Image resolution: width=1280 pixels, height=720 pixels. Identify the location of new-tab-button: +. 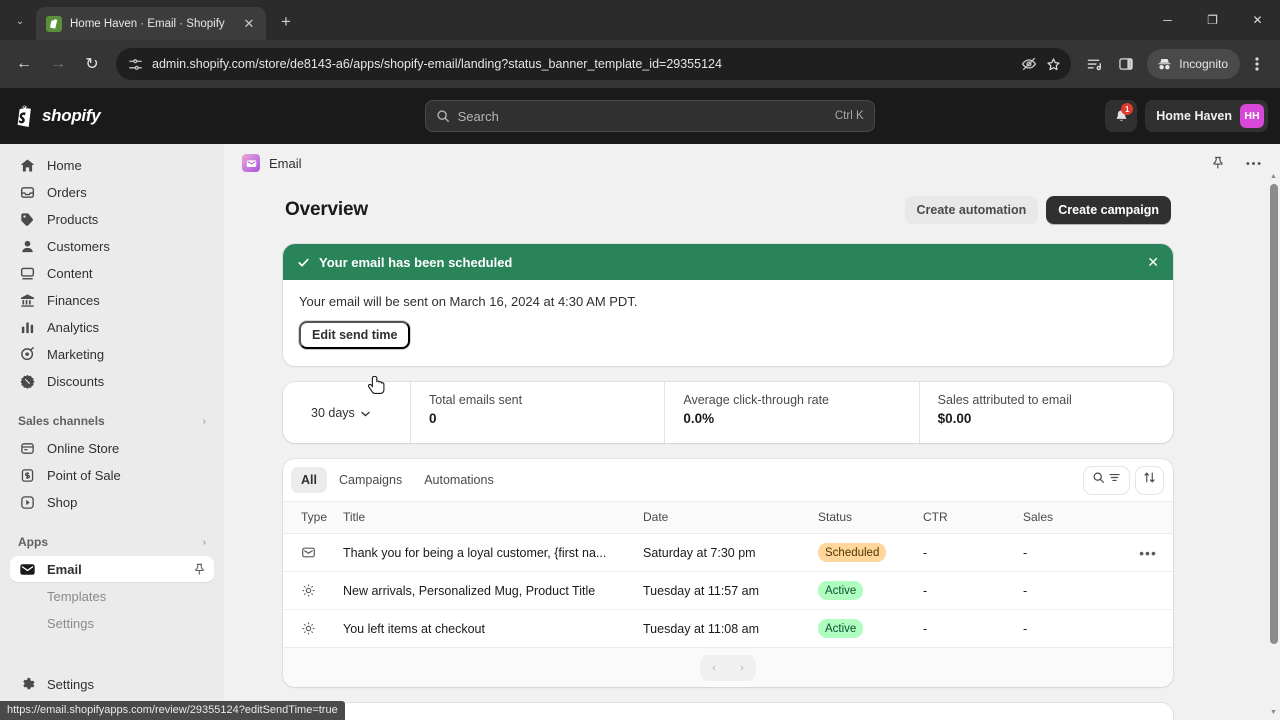
(286, 22).